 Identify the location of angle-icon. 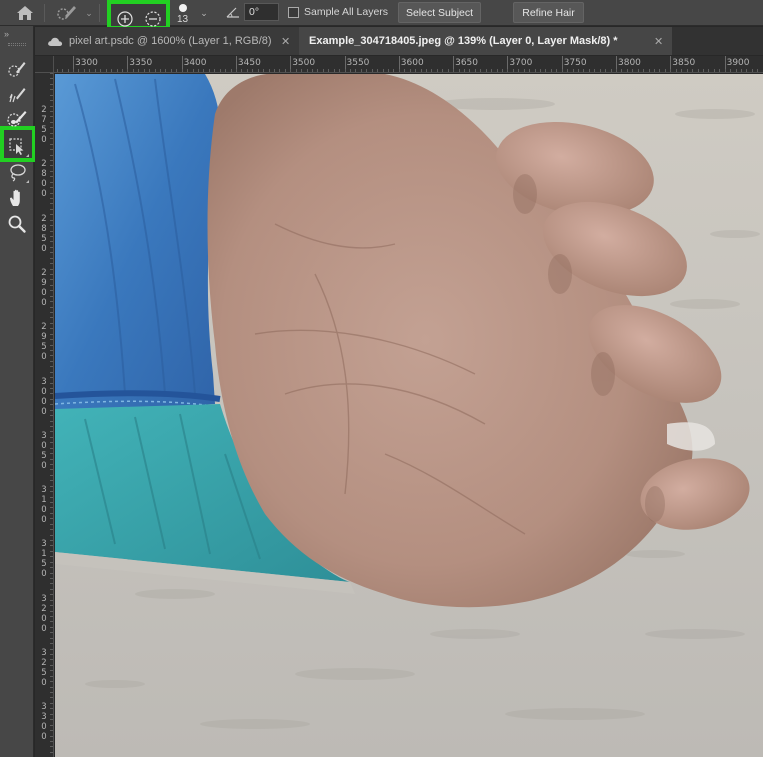
(233, 12).